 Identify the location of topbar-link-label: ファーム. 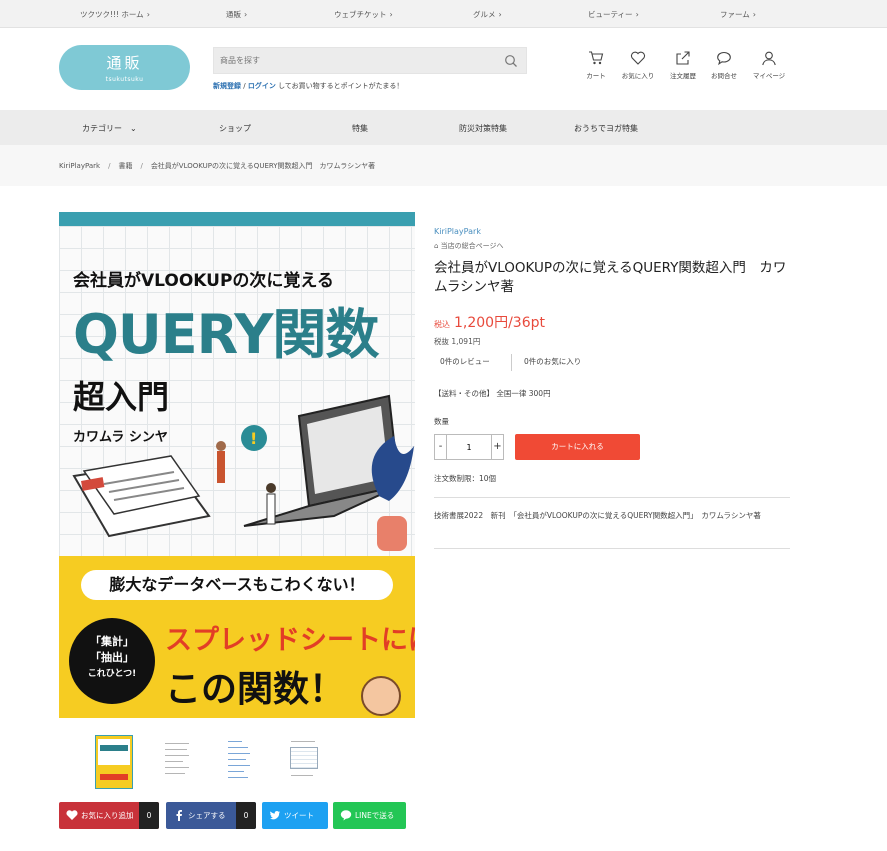
(735, 14).